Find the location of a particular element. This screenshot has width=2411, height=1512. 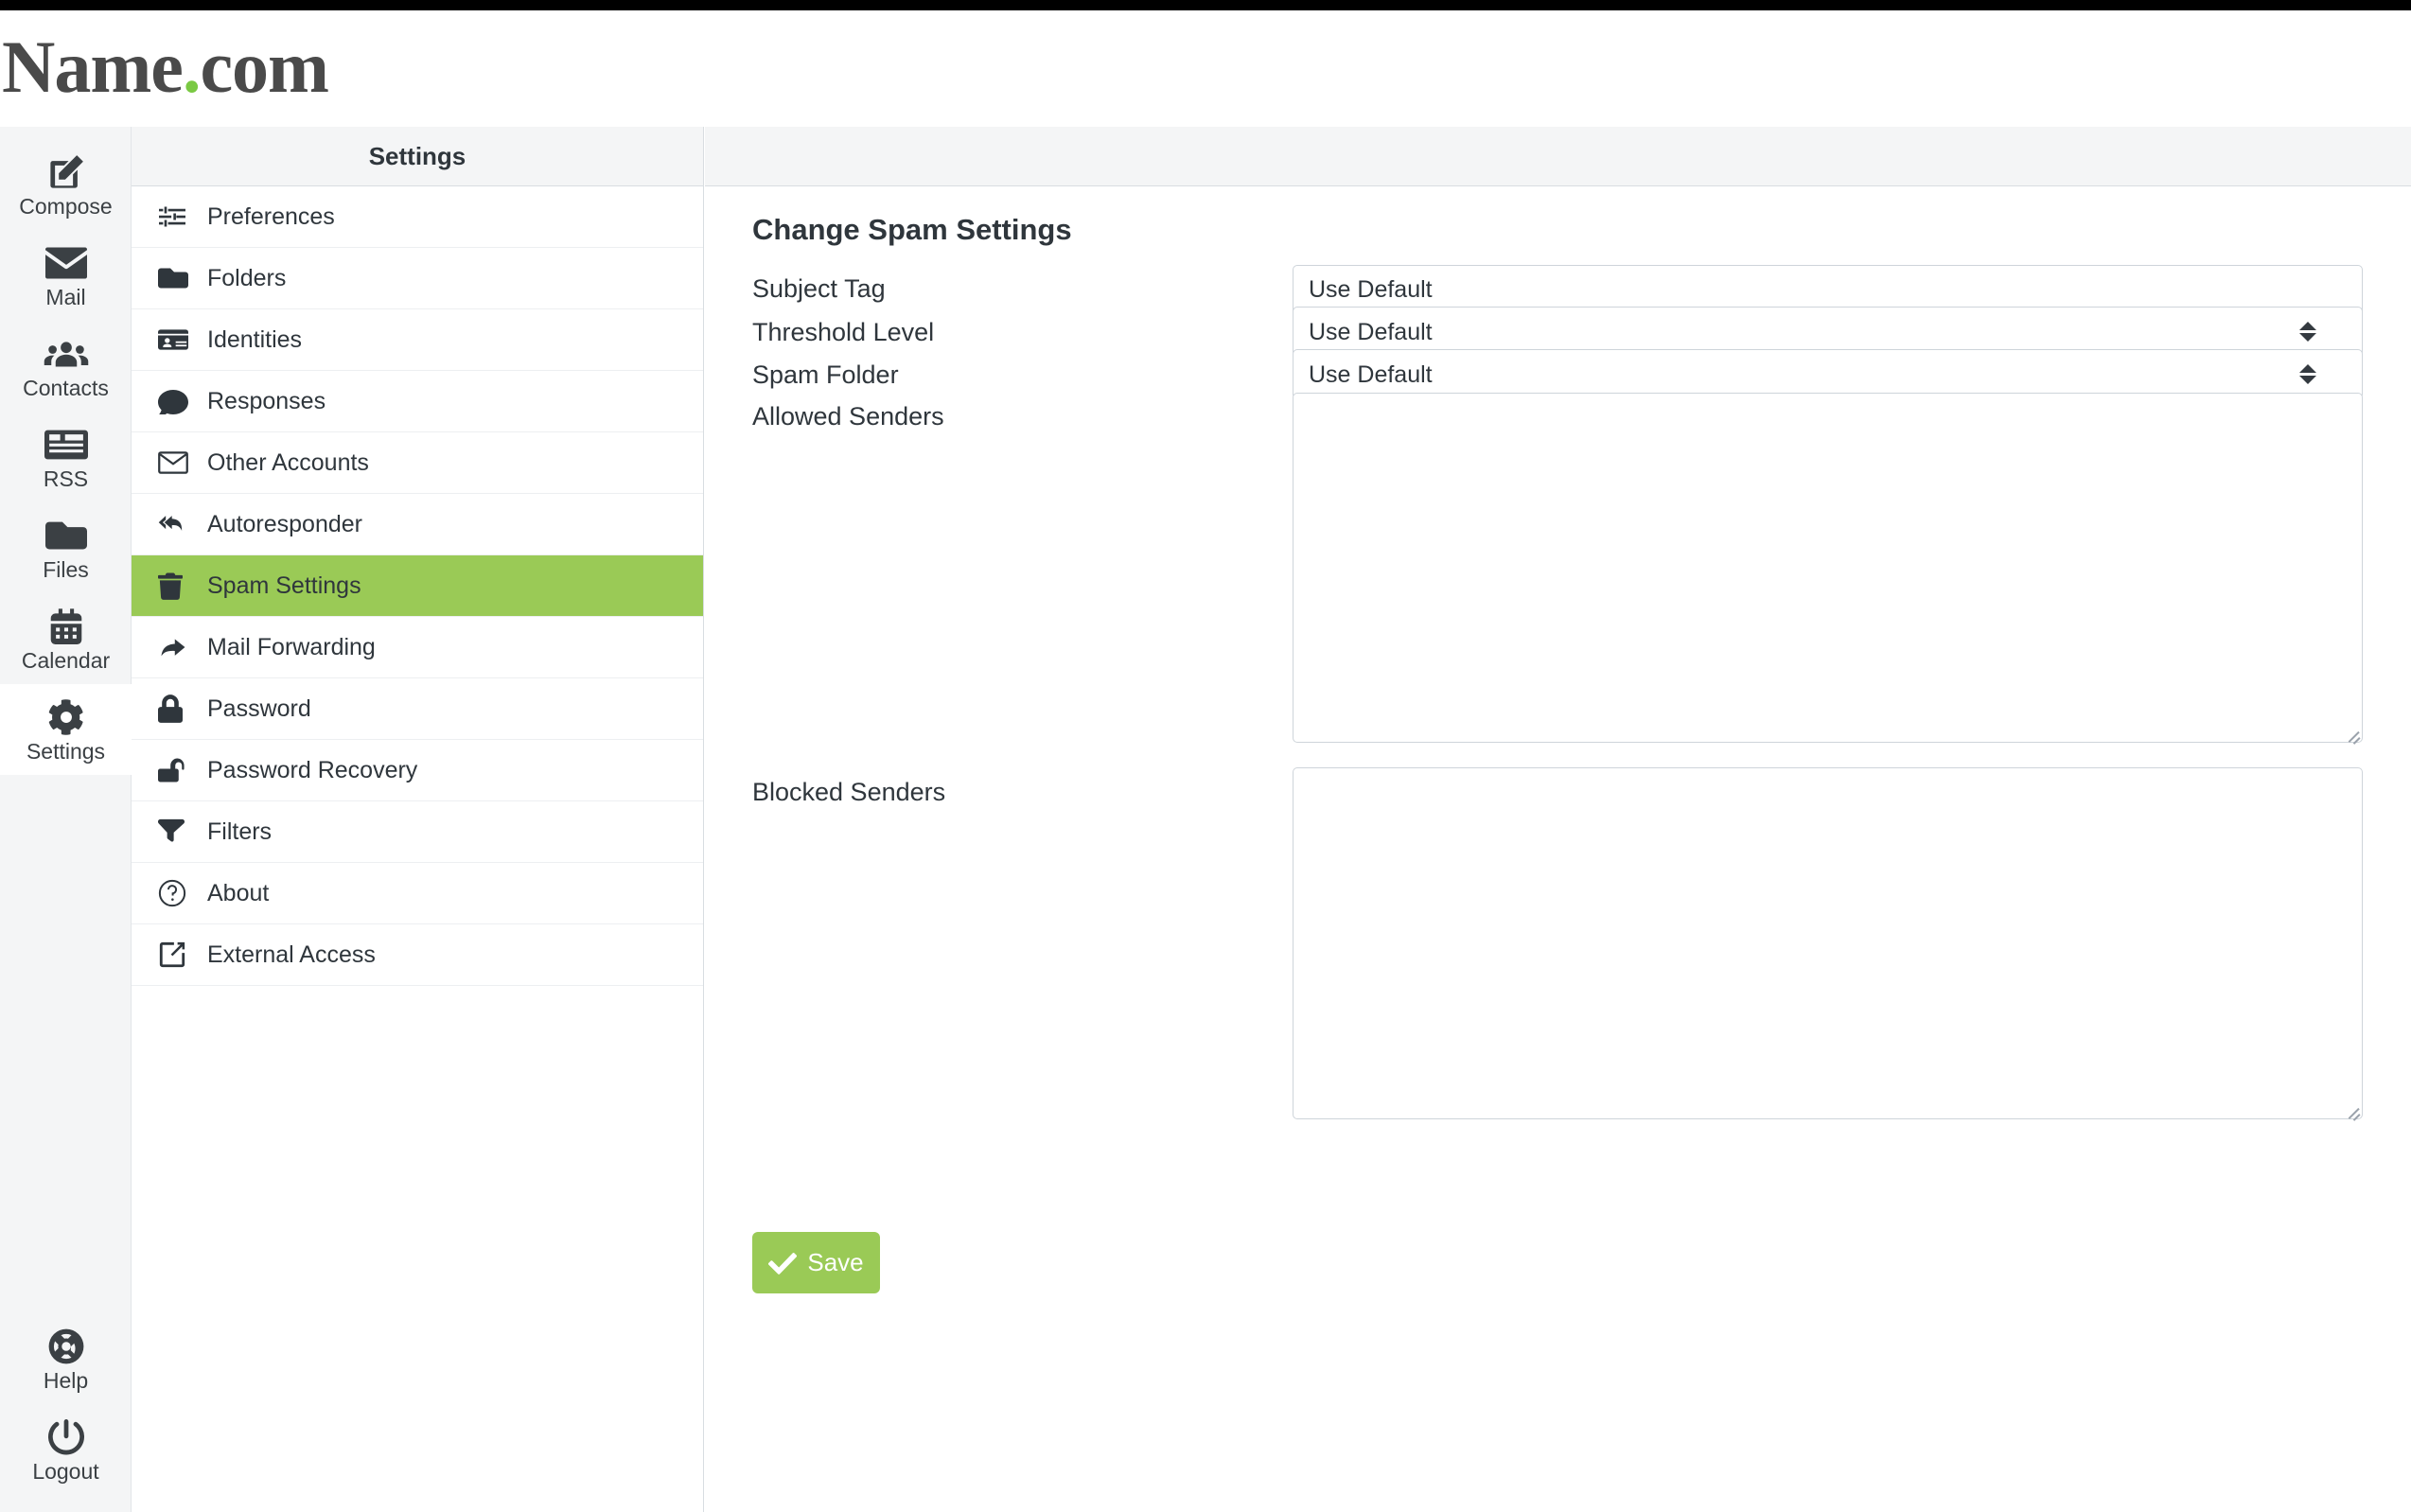

sidebar-label-password-recovery: Password Recovery is located at coordinates (312, 770).